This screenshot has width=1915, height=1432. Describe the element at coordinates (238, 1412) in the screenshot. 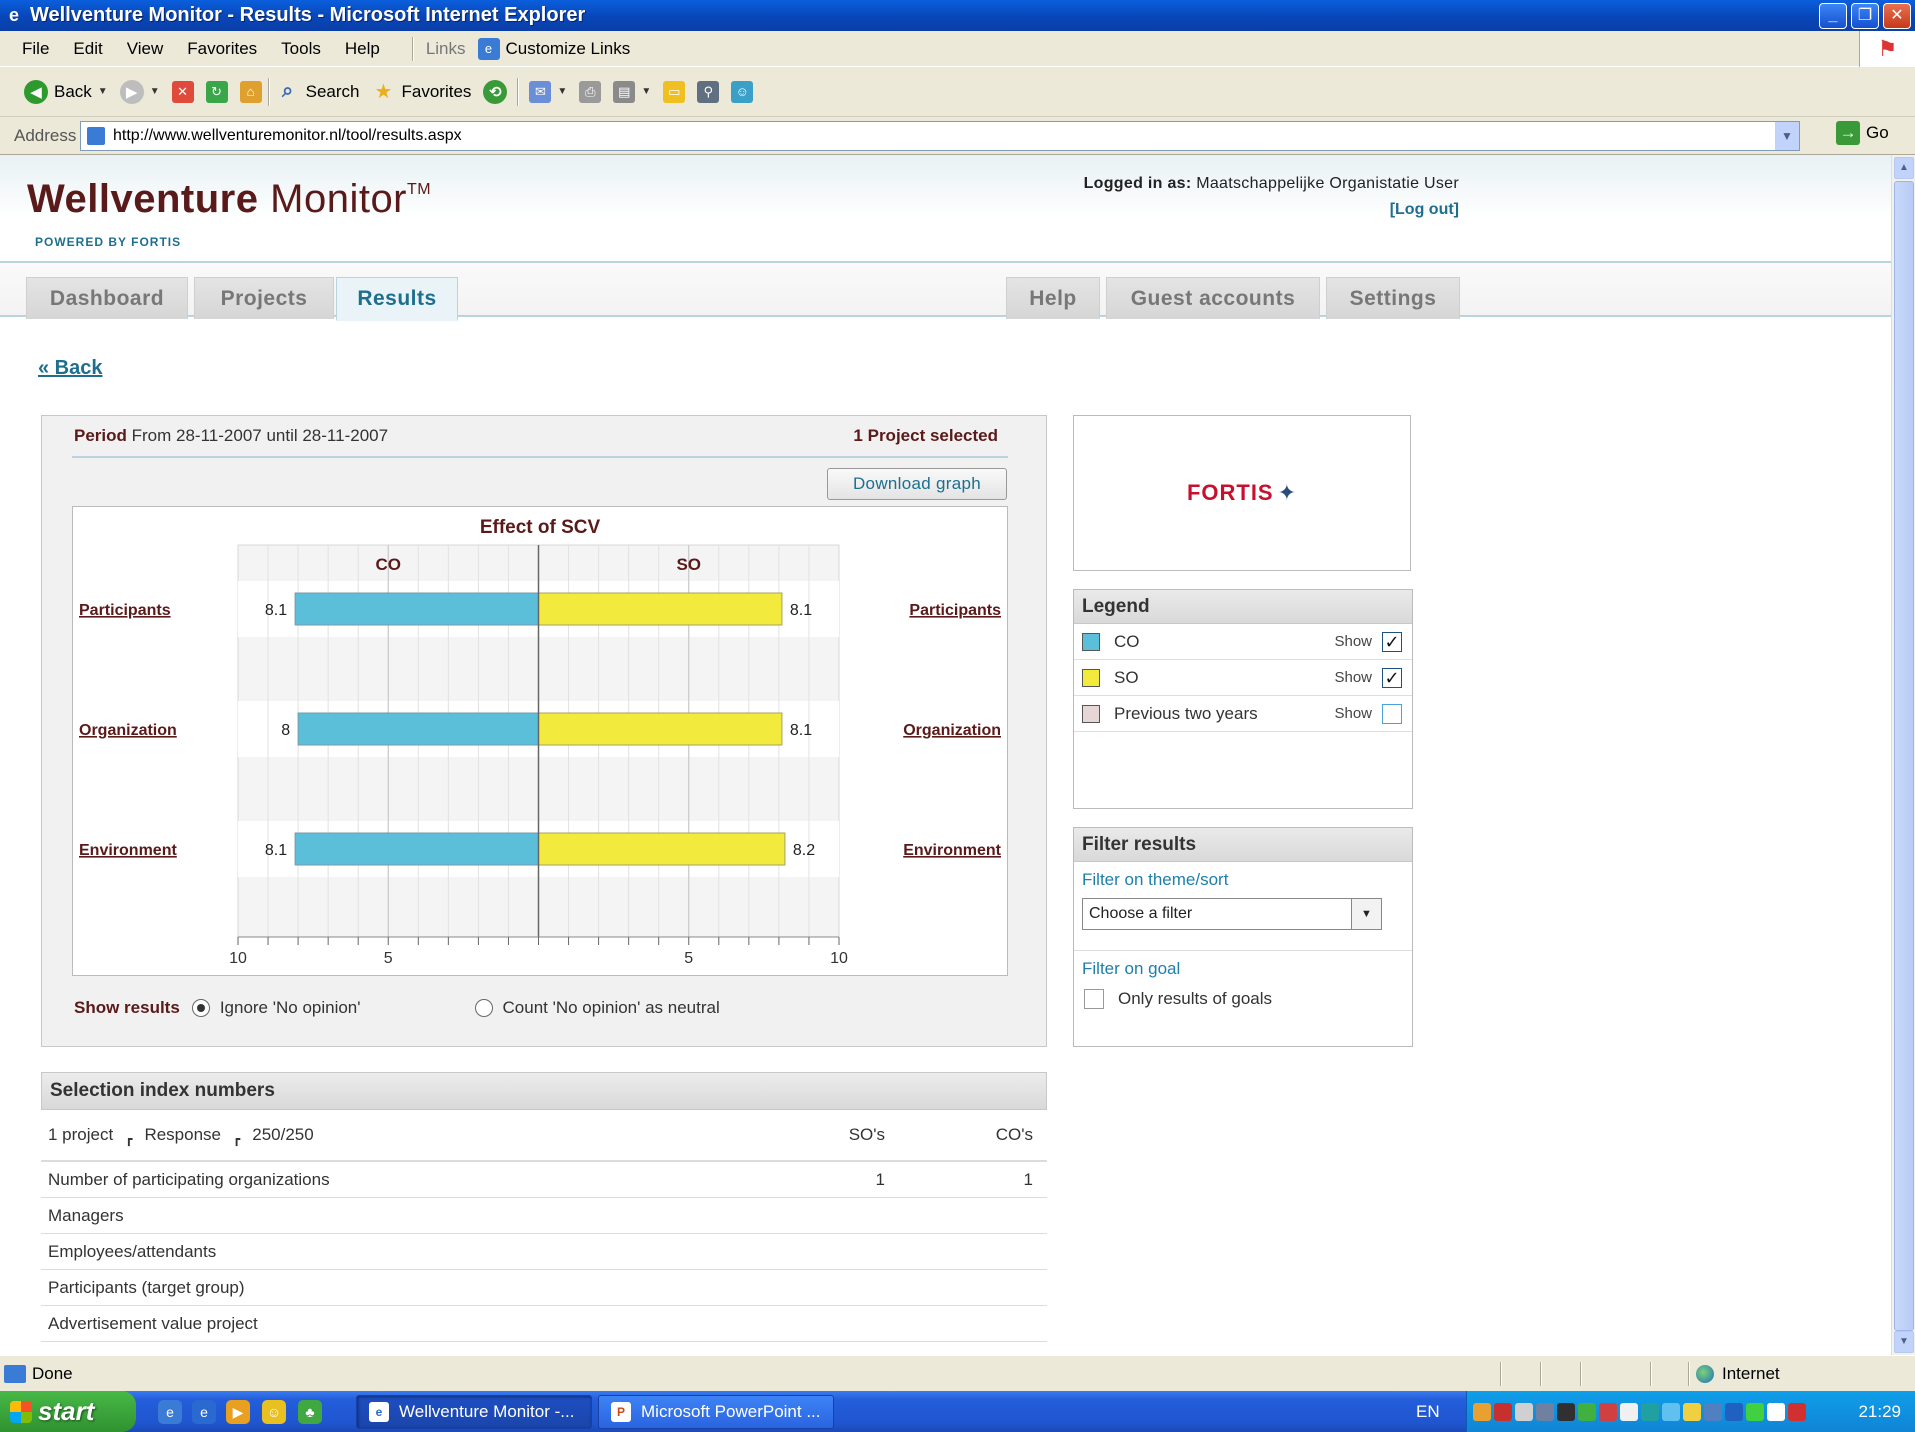

I see `quicklaunch-media-icon: ▶` at that location.